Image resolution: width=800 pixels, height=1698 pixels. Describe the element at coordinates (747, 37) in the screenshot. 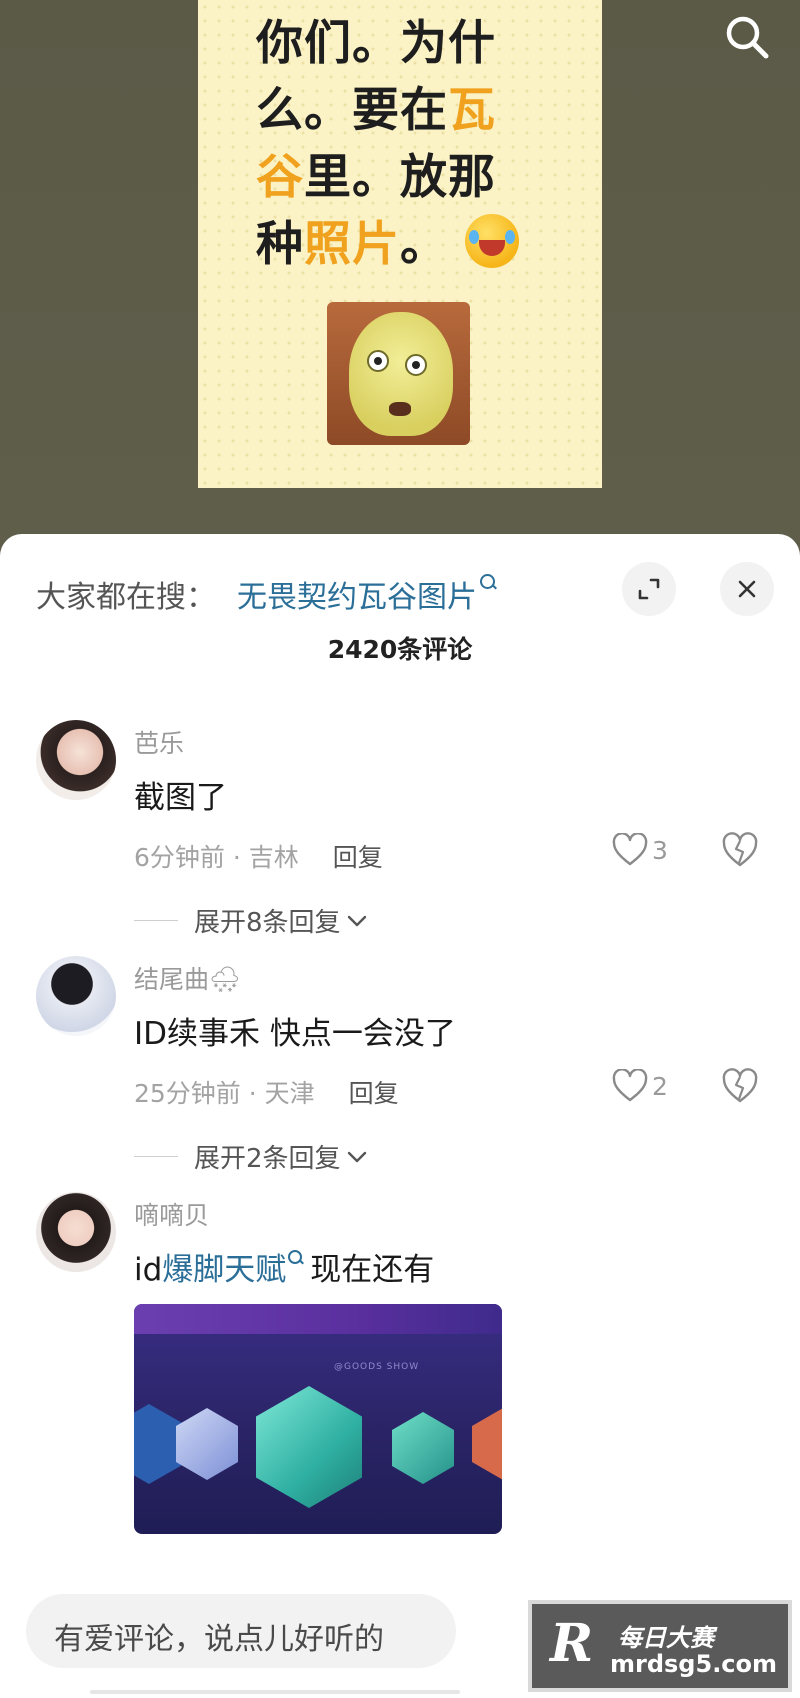

I see `search-icon` at that location.